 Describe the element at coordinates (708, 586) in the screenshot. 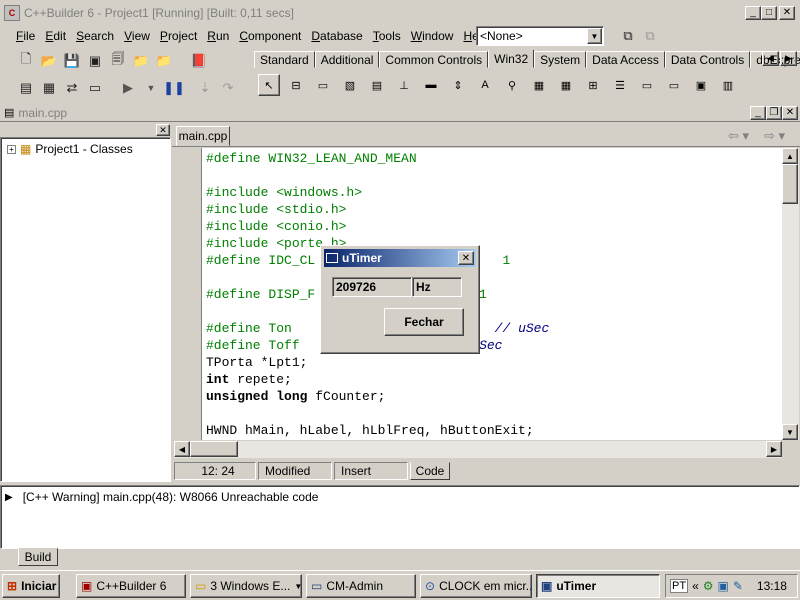

I see `network-tray-icon: ⚙` at that location.